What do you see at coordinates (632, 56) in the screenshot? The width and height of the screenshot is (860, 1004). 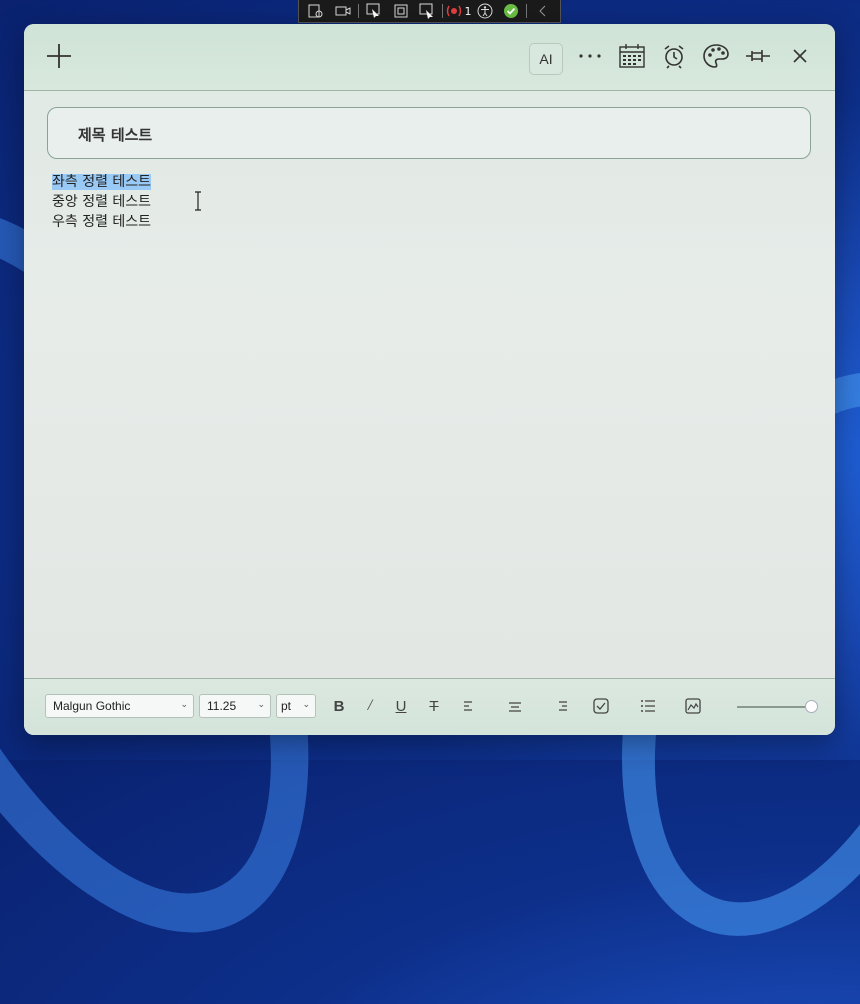 I see `calendar-icon` at bounding box center [632, 56].